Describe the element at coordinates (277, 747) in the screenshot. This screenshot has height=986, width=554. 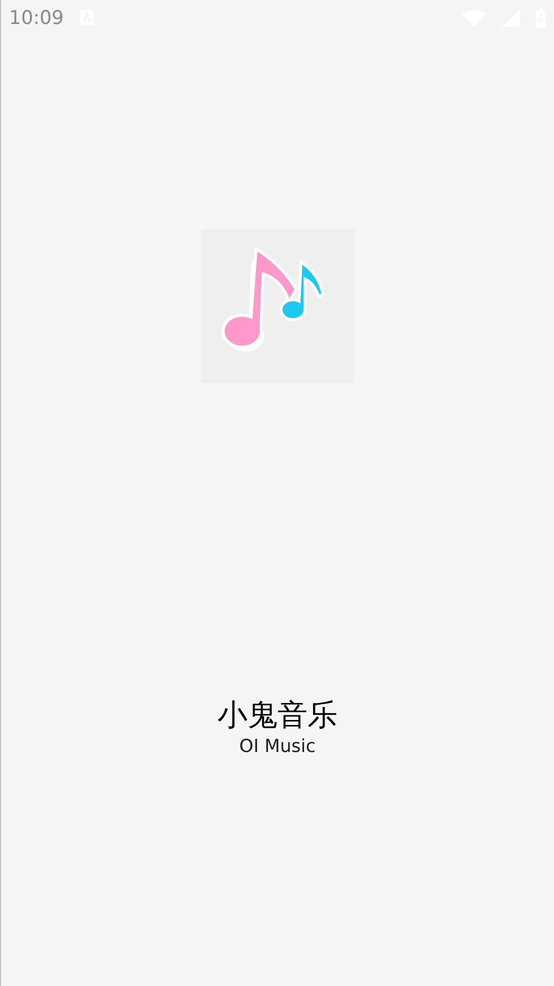
I see `app-subtitle: OI Music` at that location.